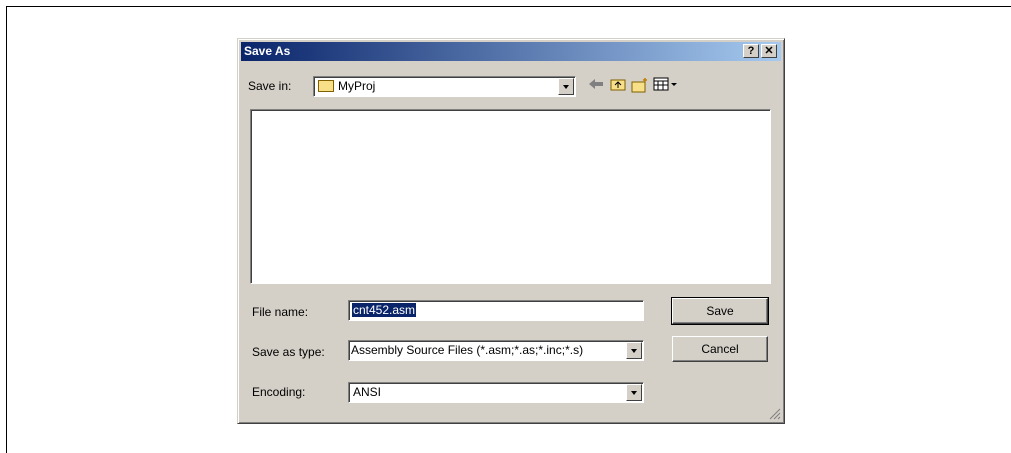  I want to click on encoding-label: Encoding:, so click(279, 392).